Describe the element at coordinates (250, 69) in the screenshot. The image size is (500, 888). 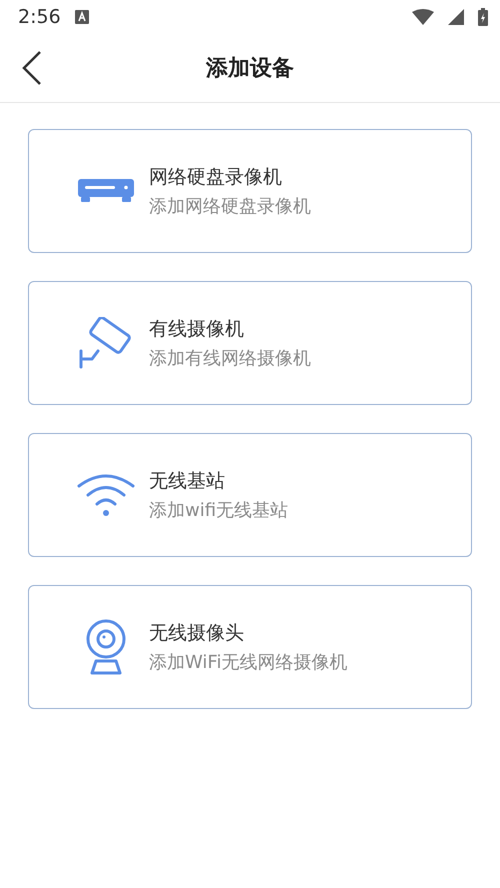
I see `page-title: 添加设备` at that location.